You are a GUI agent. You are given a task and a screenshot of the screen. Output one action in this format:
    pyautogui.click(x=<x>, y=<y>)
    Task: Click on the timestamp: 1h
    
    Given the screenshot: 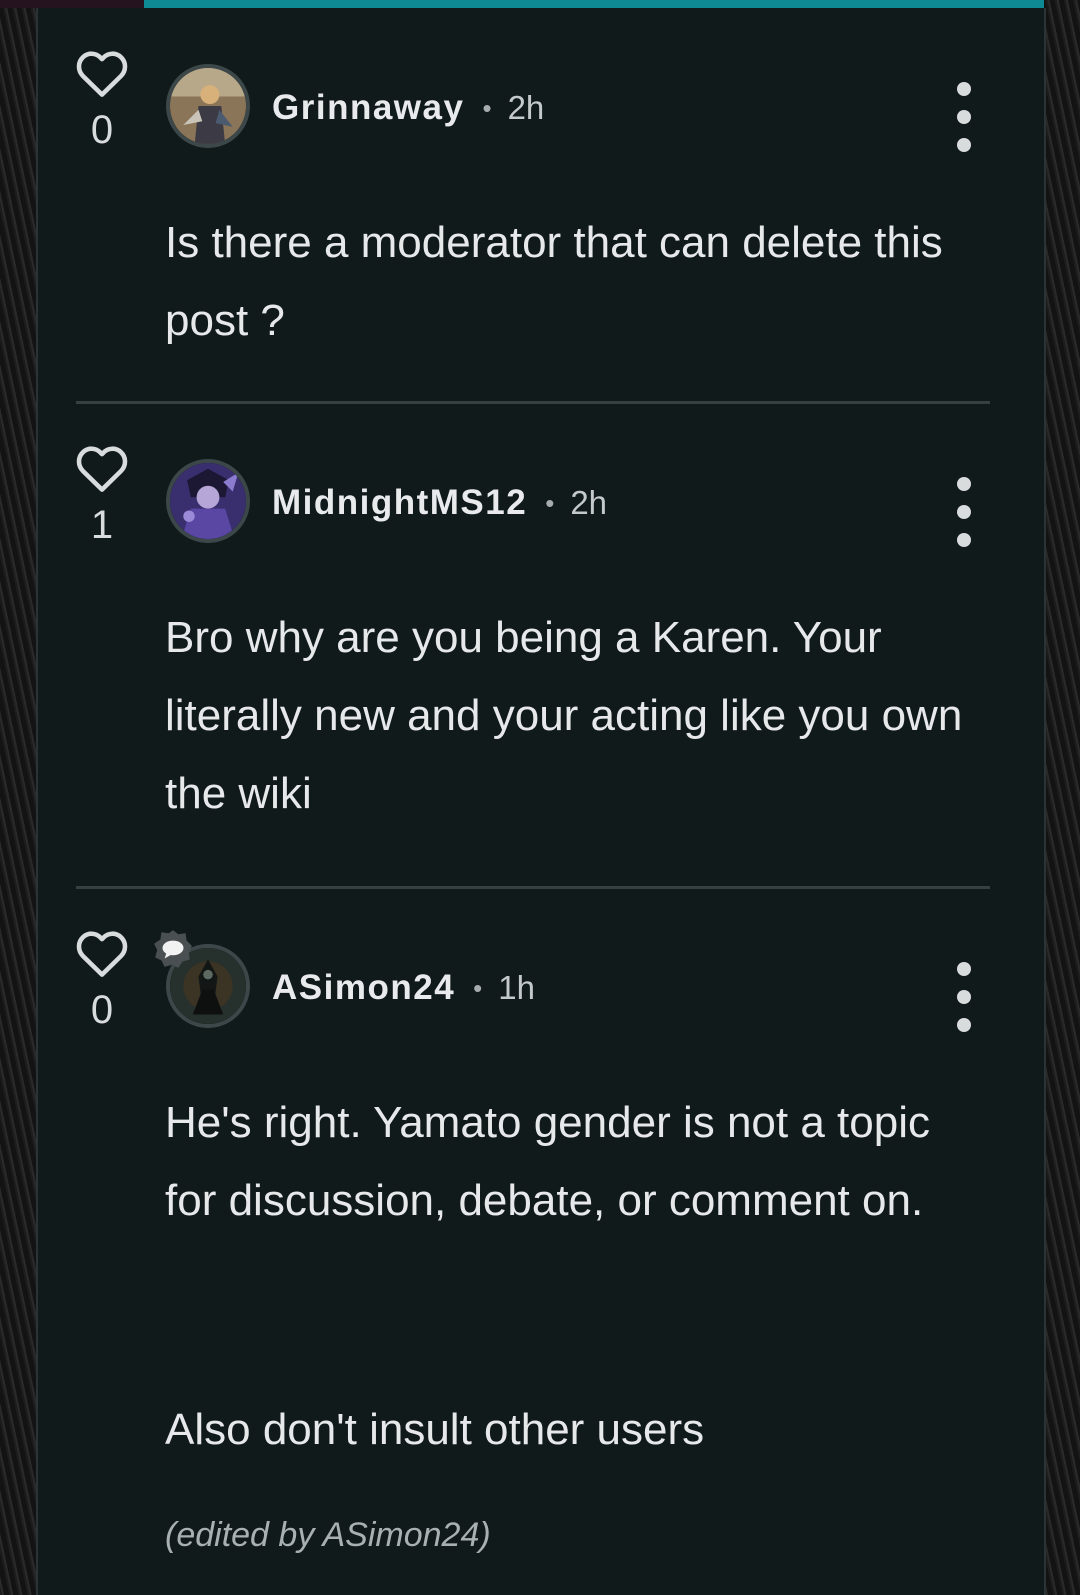 What is the action you would take?
    pyautogui.click(x=516, y=987)
    